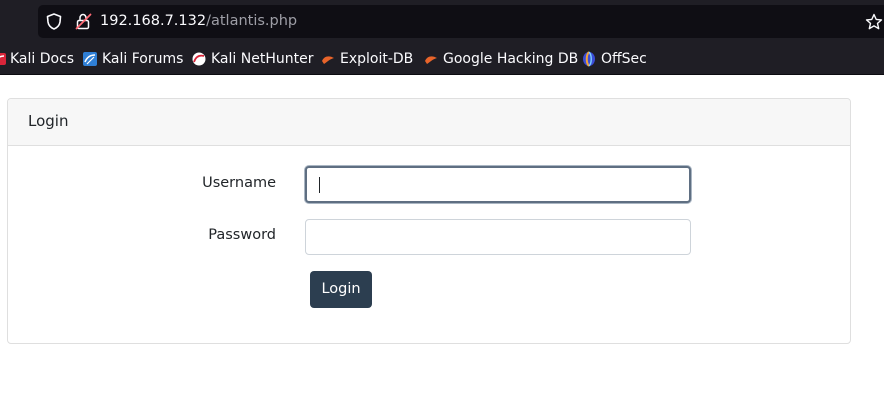 Image resolution: width=884 pixels, height=418 pixels. Describe the element at coordinates (48, 121) in the screenshot. I see `card-title: Login` at that location.